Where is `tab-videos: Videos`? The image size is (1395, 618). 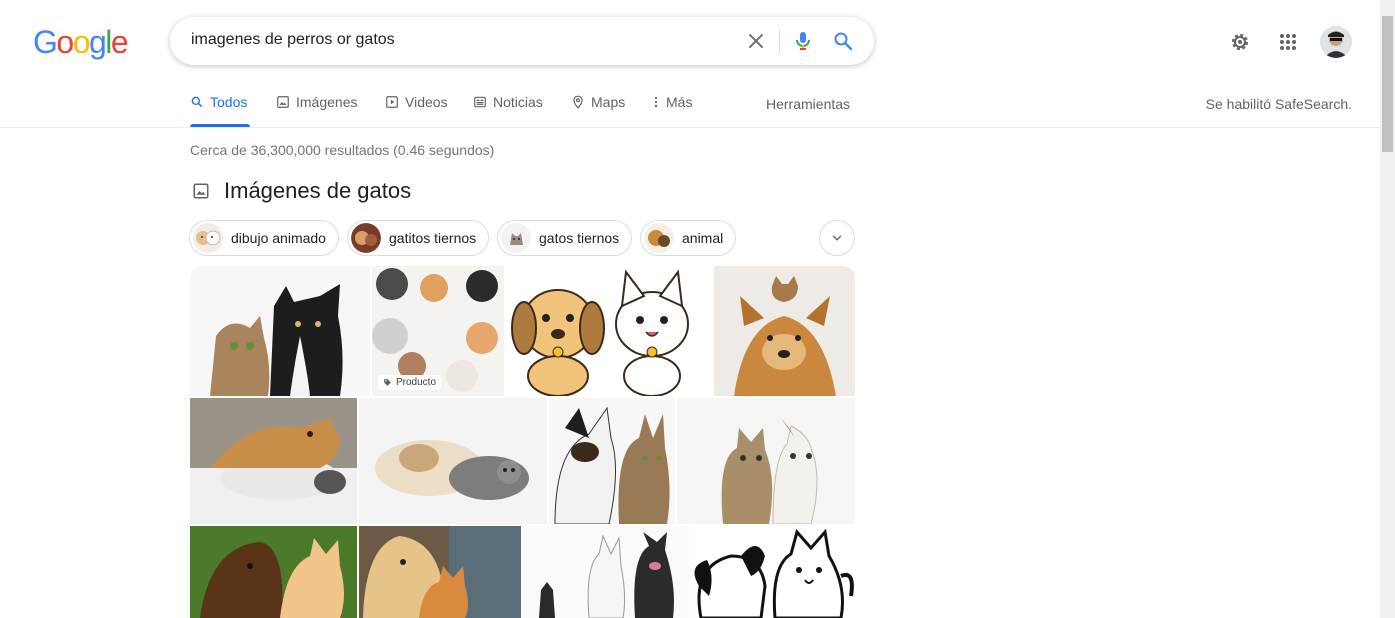 tab-videos: Videos is located at coordinates (416, 102).